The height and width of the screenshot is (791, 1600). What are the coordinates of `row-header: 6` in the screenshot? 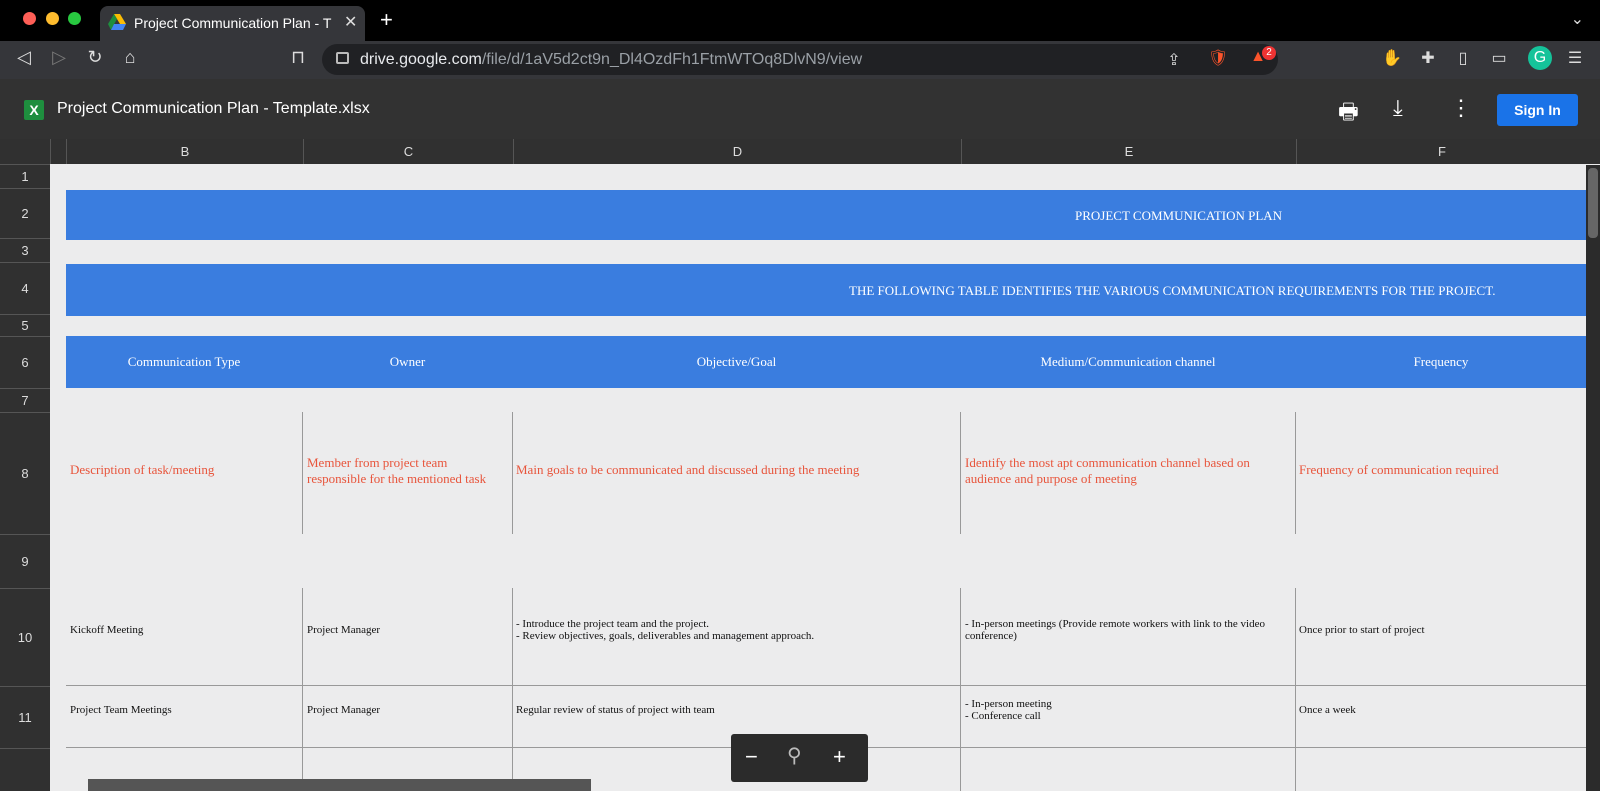 It's located at (25, 362).